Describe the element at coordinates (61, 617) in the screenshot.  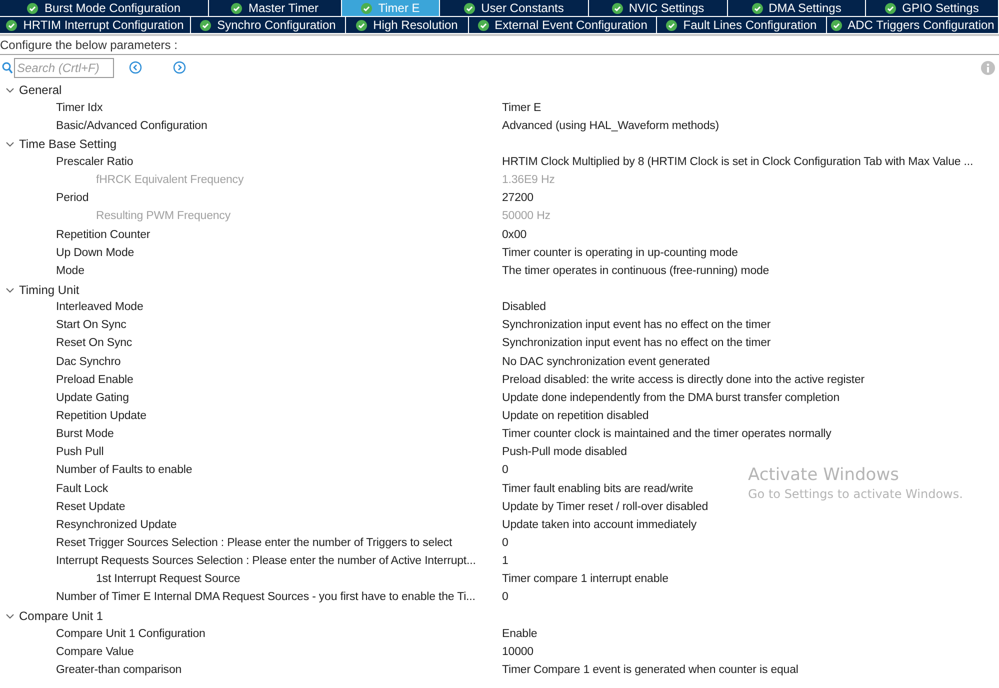
I see `group-label: Compare Unit 1` at that location.